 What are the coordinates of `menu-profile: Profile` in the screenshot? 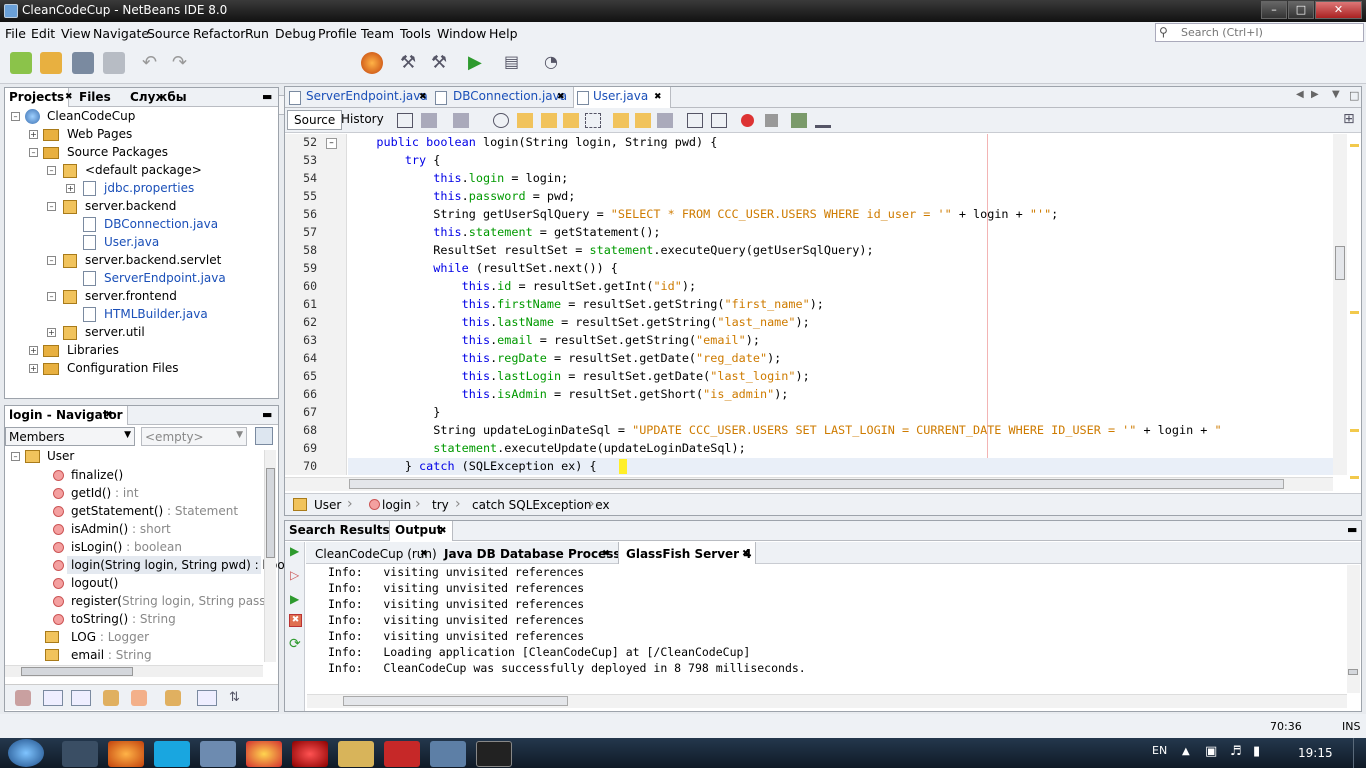 It's located at (337, 33).